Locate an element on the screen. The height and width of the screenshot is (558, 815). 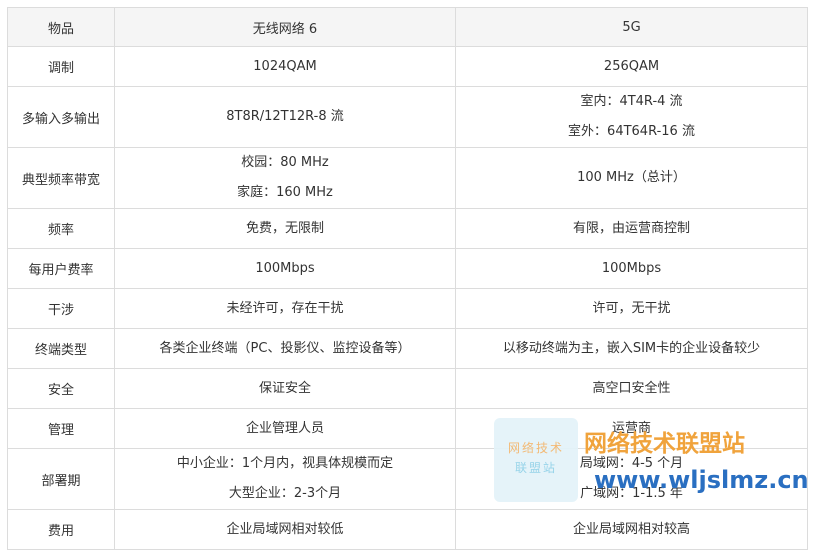
cell-item: 干涉 is located at coordinates (61, 308).